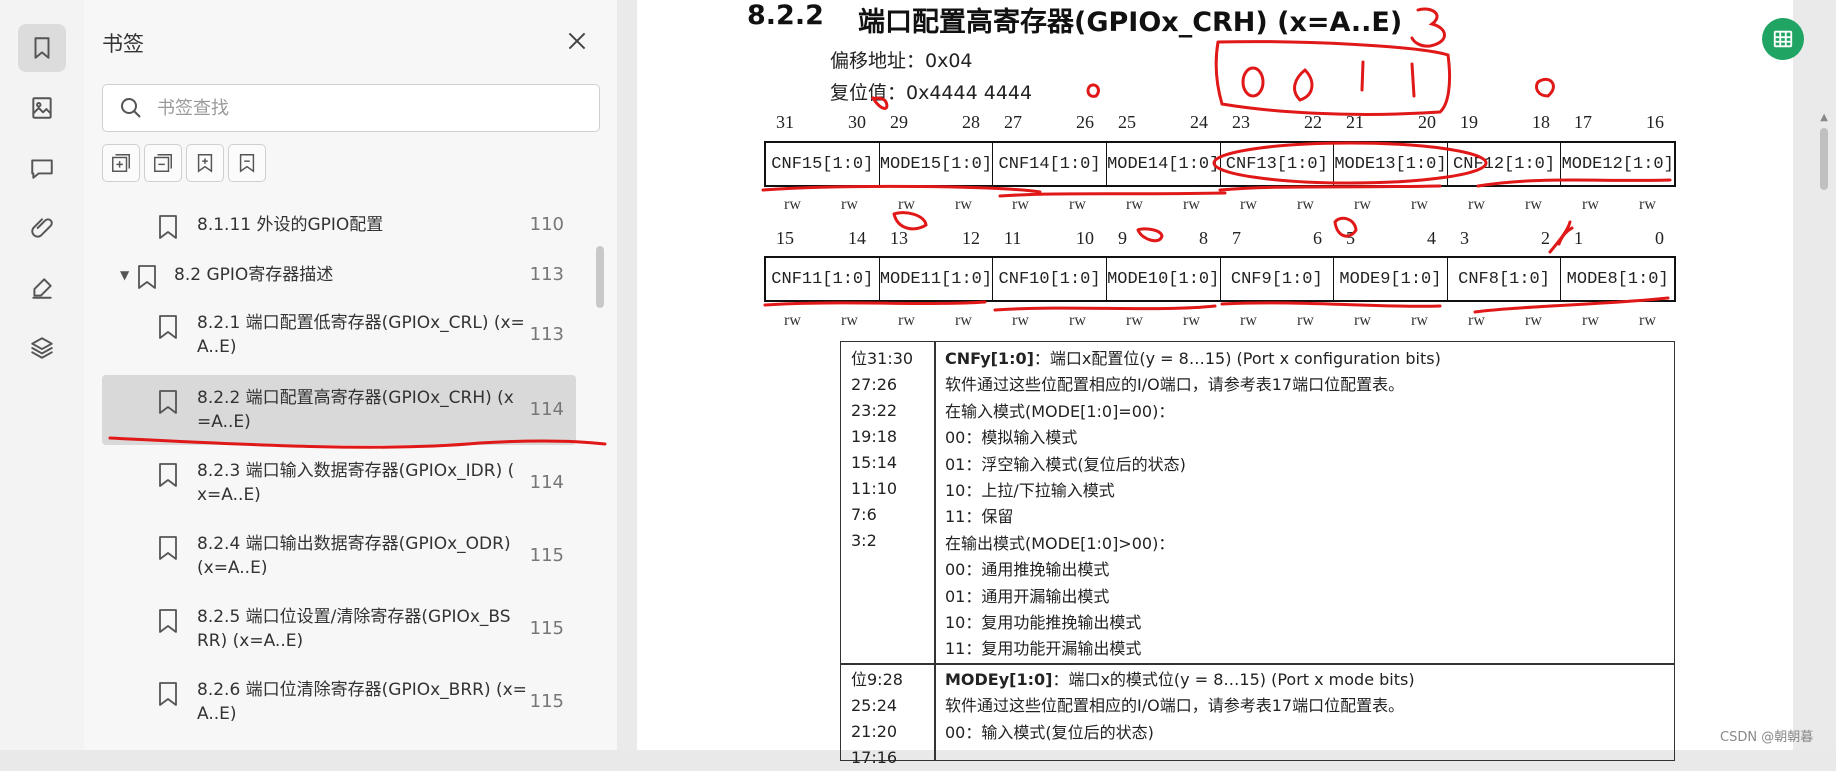  I want to click on register-field: MODE11[1:0], so click(937, 279).